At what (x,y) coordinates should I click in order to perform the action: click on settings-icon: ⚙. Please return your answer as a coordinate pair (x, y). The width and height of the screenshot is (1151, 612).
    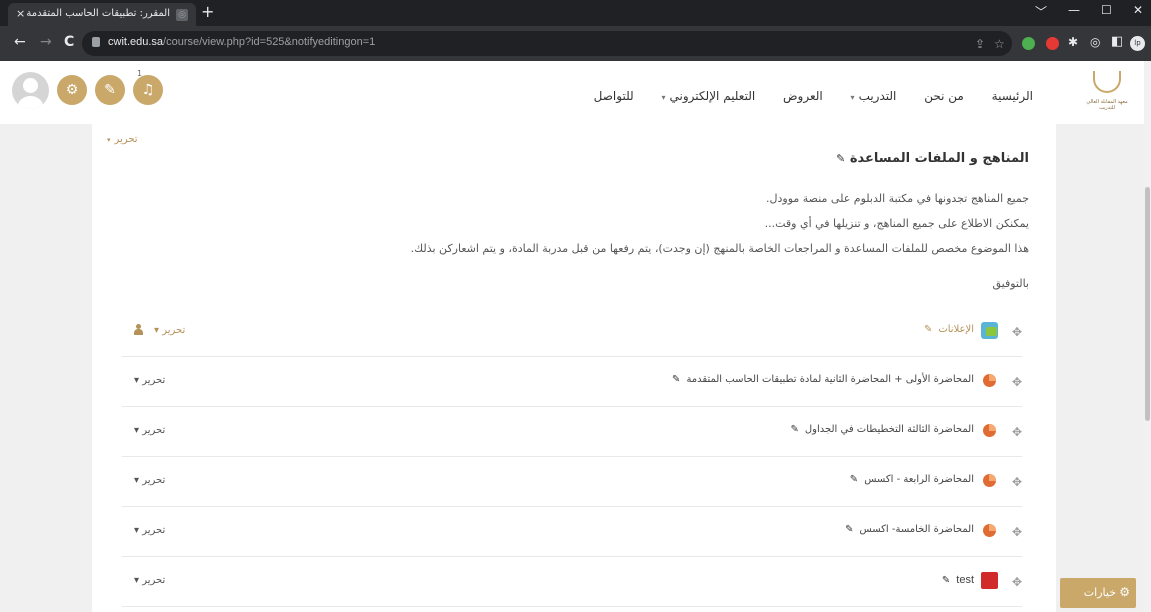
    Looking at the image, I should click on (72, 90).